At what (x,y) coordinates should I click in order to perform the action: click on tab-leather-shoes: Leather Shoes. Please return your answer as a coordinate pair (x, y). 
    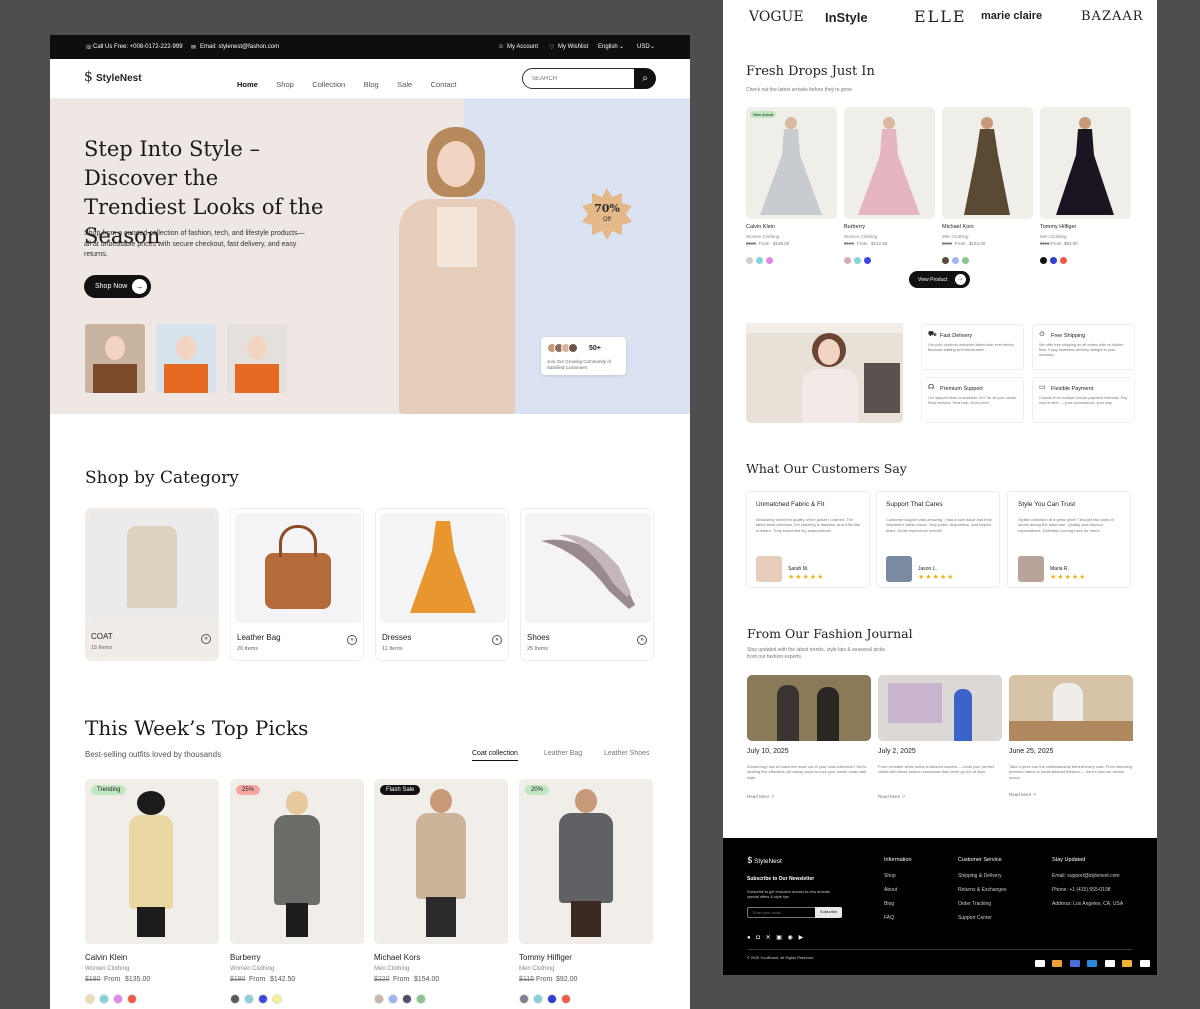
    Looking at the image, I should click on (627, 753).